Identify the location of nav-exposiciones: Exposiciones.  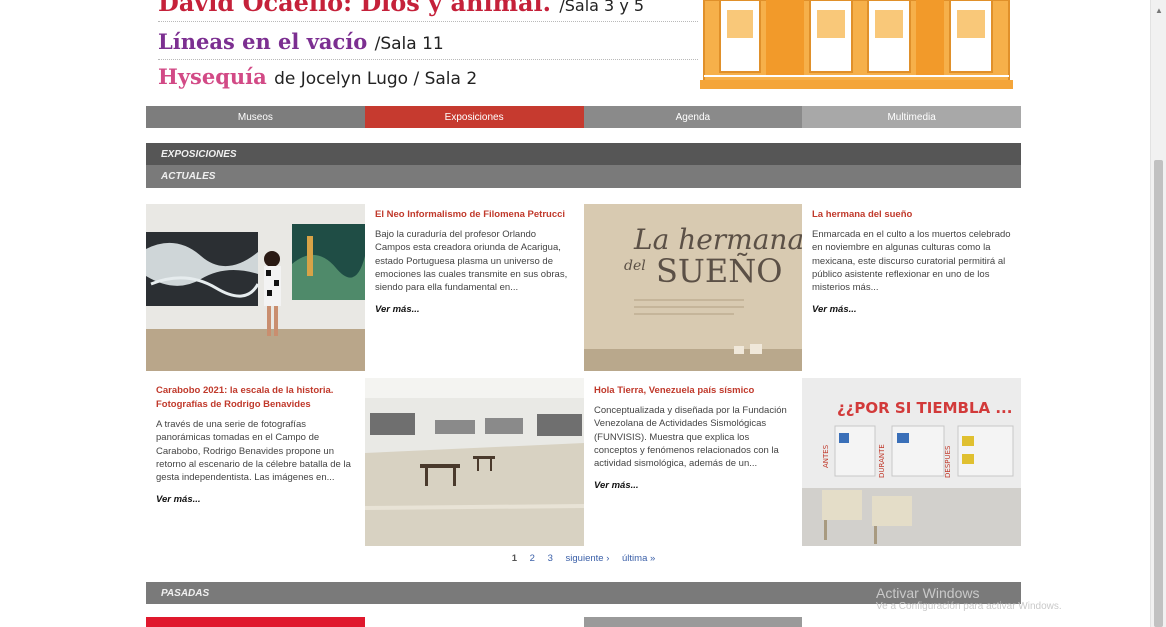
(474, 117).